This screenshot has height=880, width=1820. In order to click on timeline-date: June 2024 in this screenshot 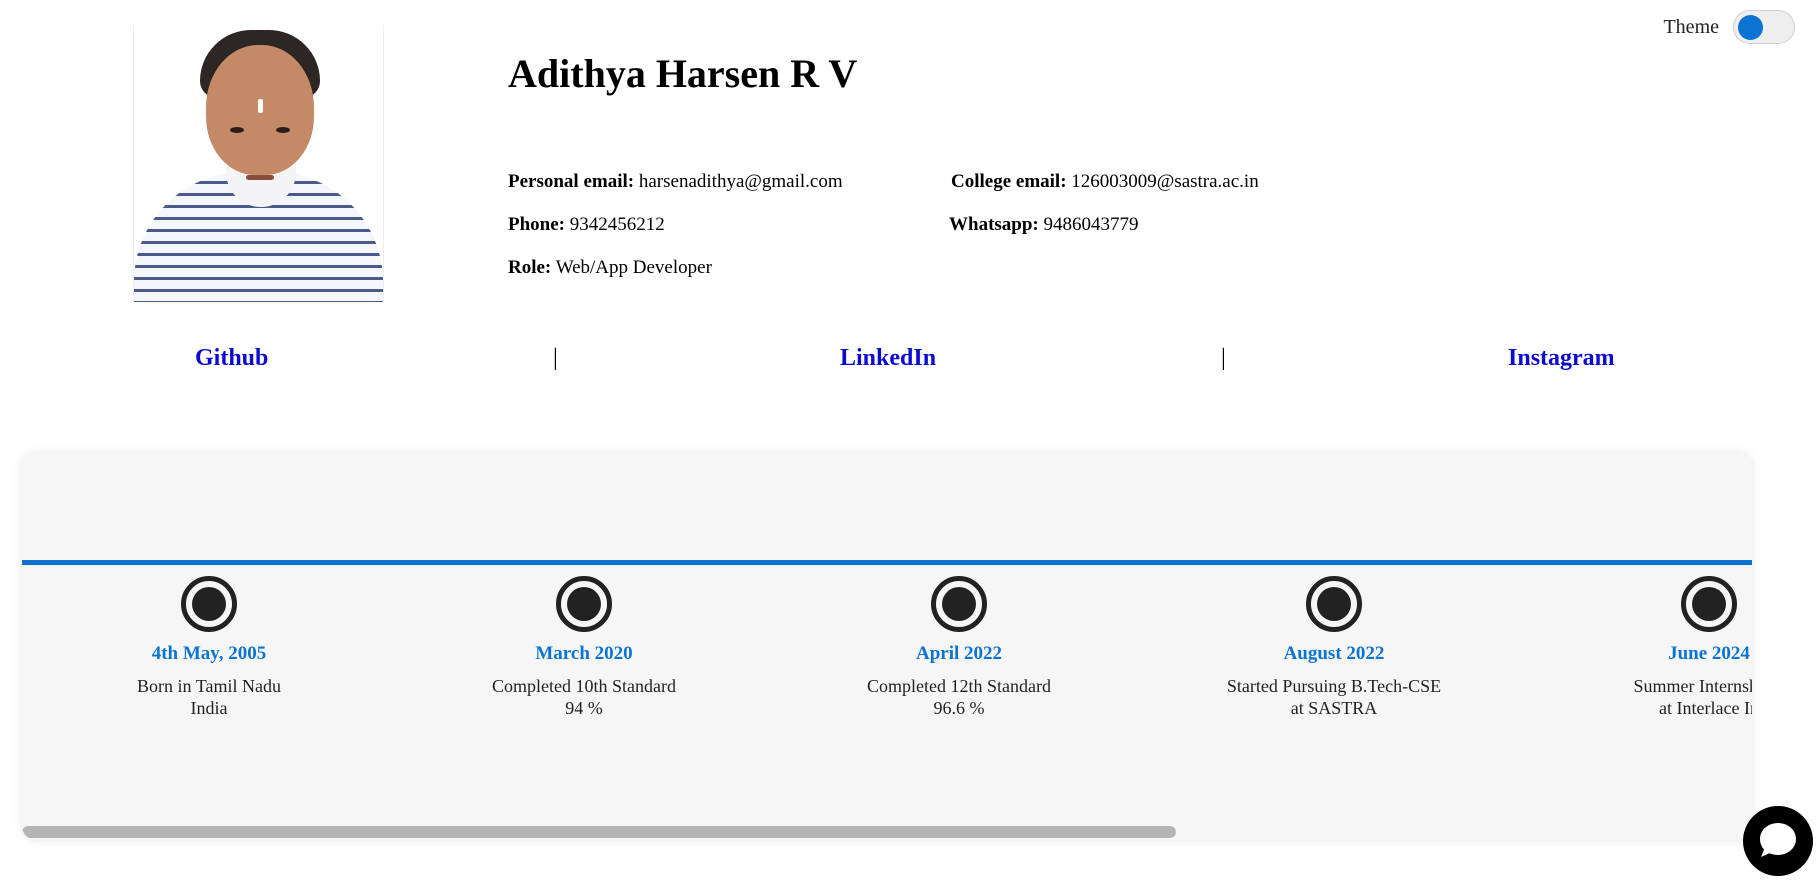, I will do `click(1709, 653)`.